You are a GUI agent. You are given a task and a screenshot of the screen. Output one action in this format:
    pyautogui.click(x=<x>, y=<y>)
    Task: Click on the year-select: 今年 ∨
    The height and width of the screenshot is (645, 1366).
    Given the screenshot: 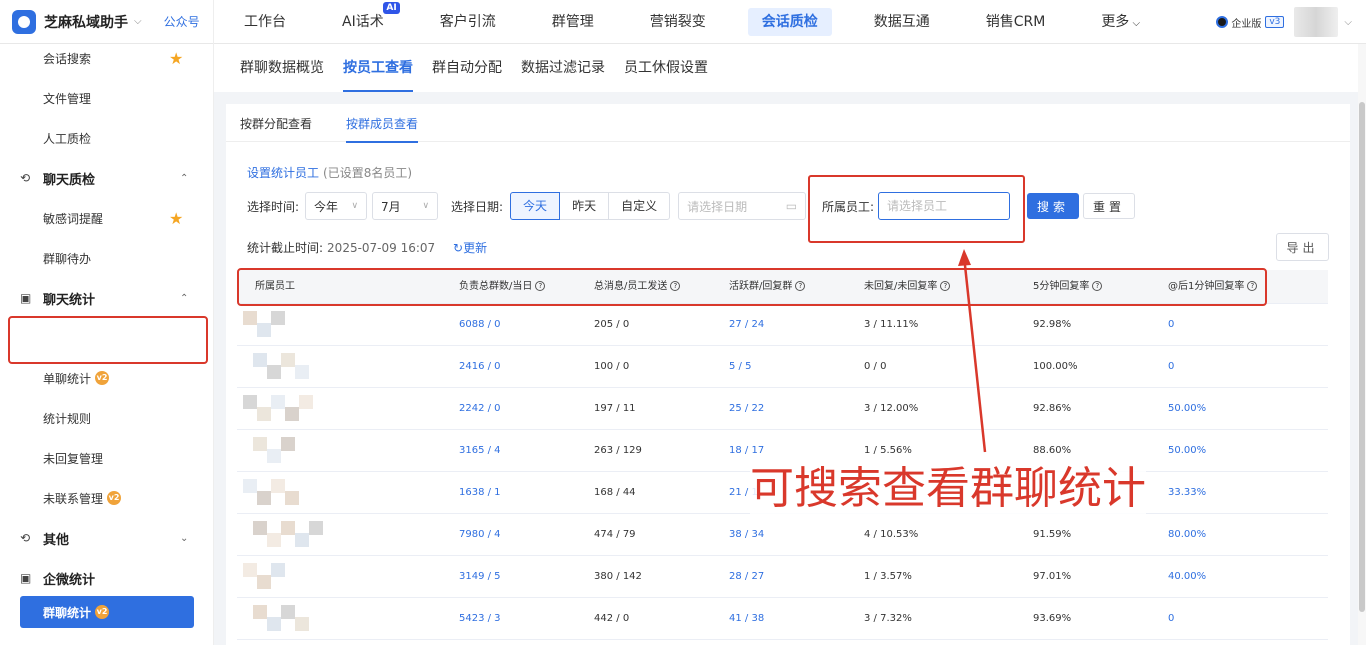 What is the action you would take?
    pyautogui.click(x=336, y=206)
    